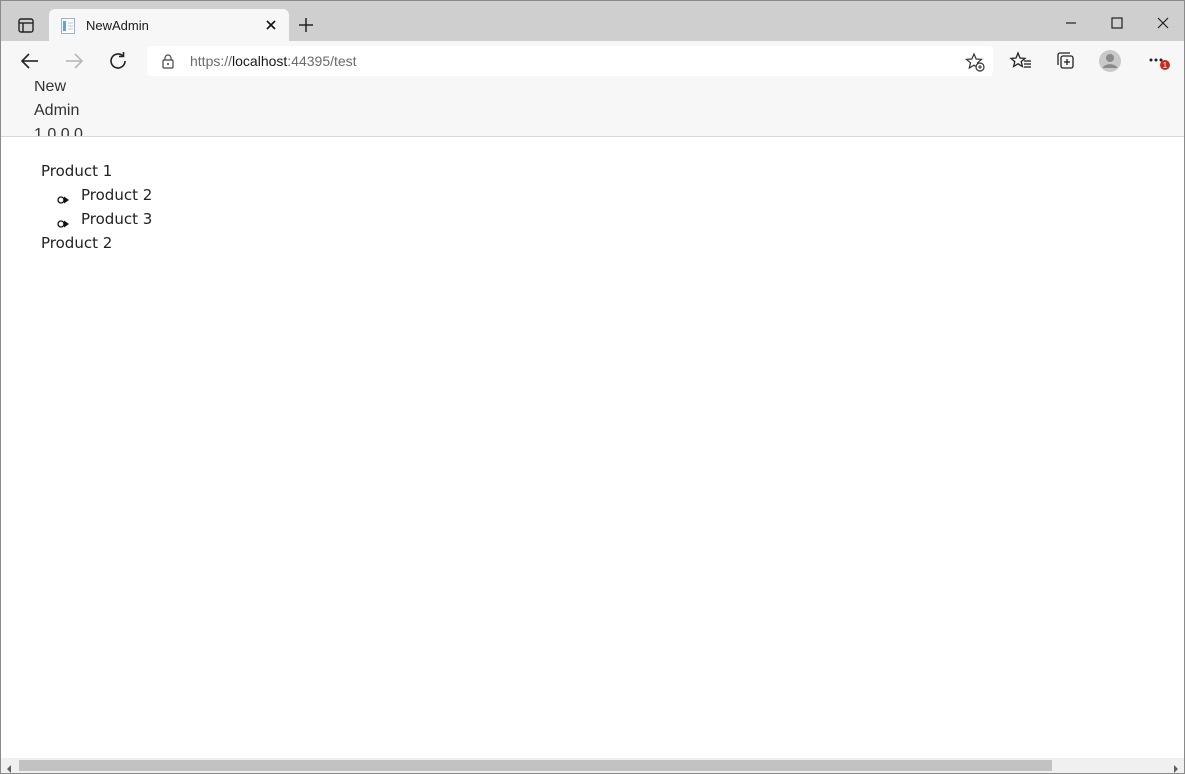 The width and height of the screenshot is (1185, 774). What do you see at coordinates (271, 25) in the screenshot?
I see `close-icon` at bounding box center [271, 25].